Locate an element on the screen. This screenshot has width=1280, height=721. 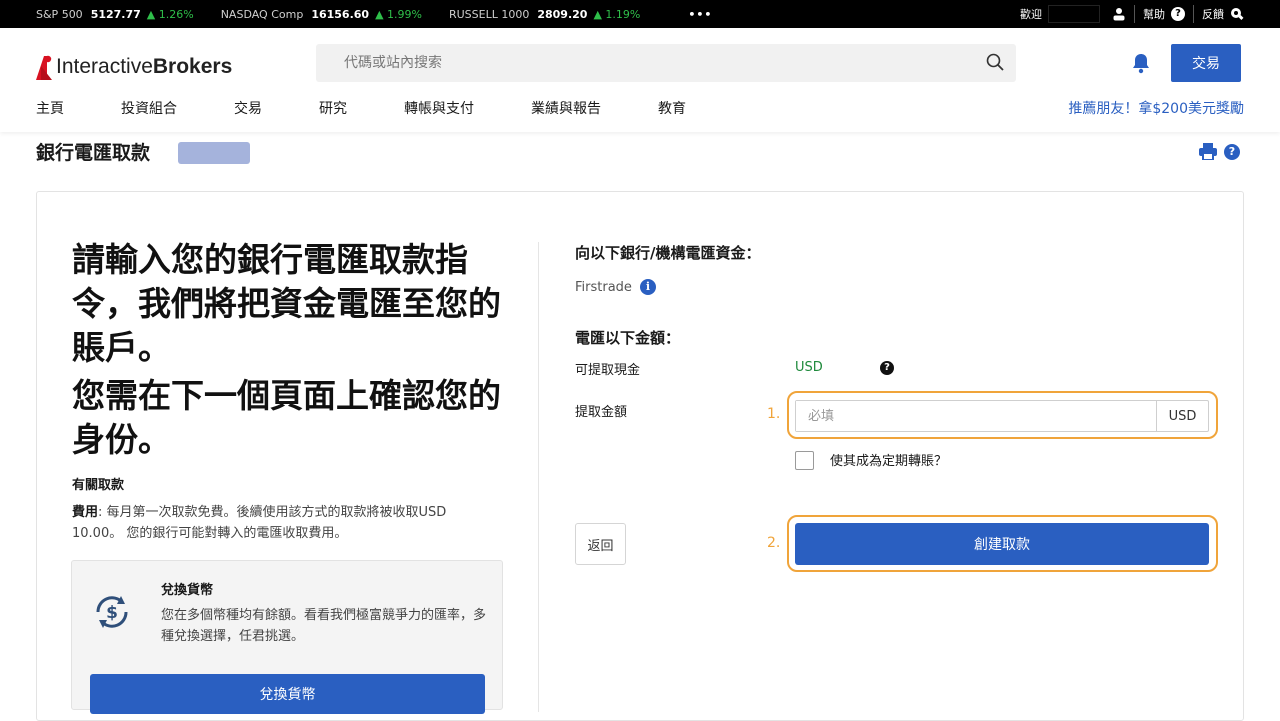
nav-item-portfolio: 投資組合 is located at coordinates (149, 108).